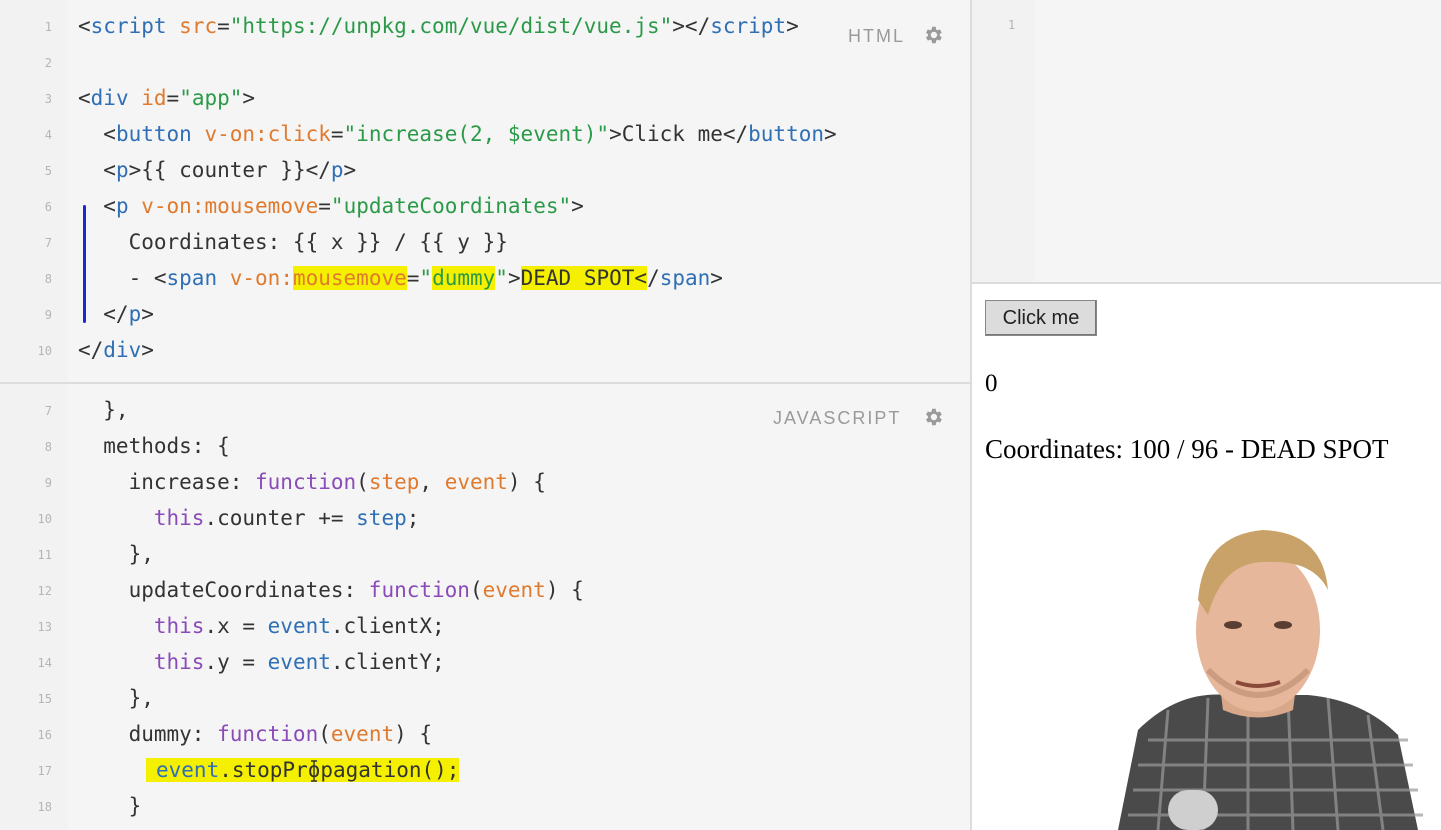 Image resolution: width=1441 pixels, height=830 pixels. I want to click on code-line: event.stopPropagation();, so click(303, 770).